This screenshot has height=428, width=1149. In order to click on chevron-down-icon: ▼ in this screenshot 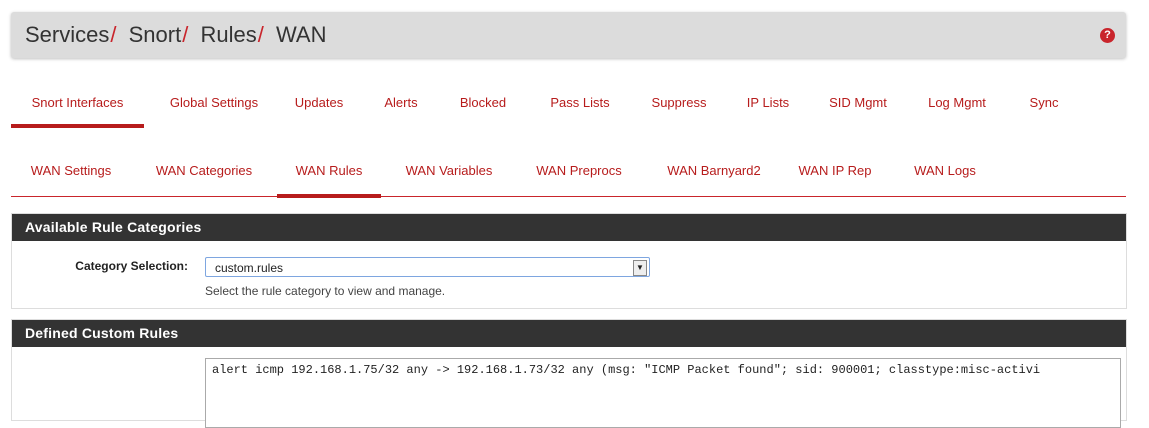, I will do `click(640, 268)`.